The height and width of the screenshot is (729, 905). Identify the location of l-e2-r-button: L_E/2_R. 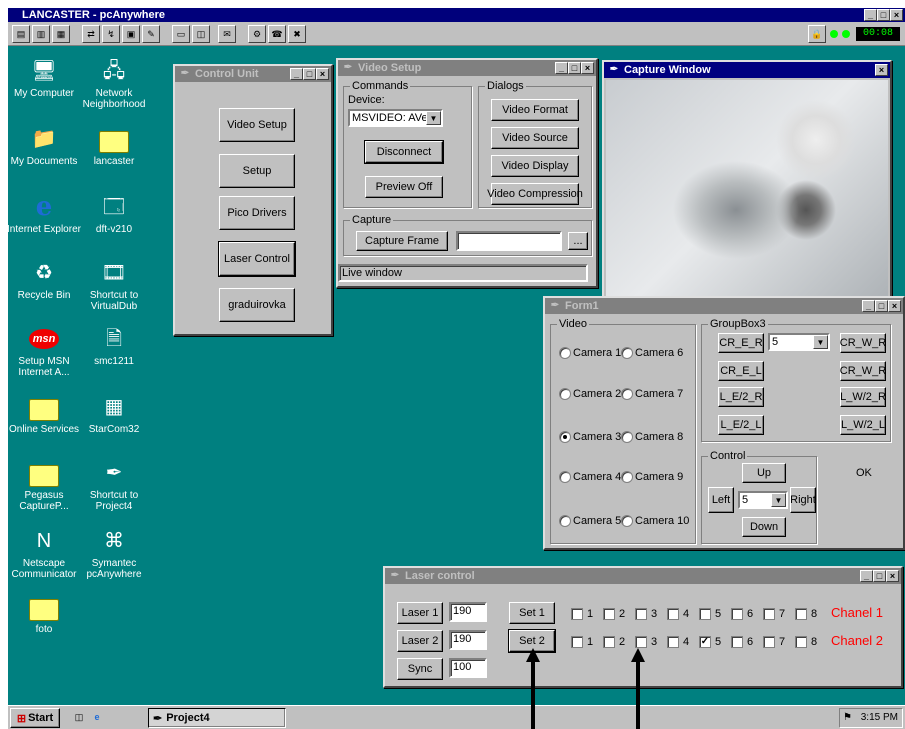
(741, 397).